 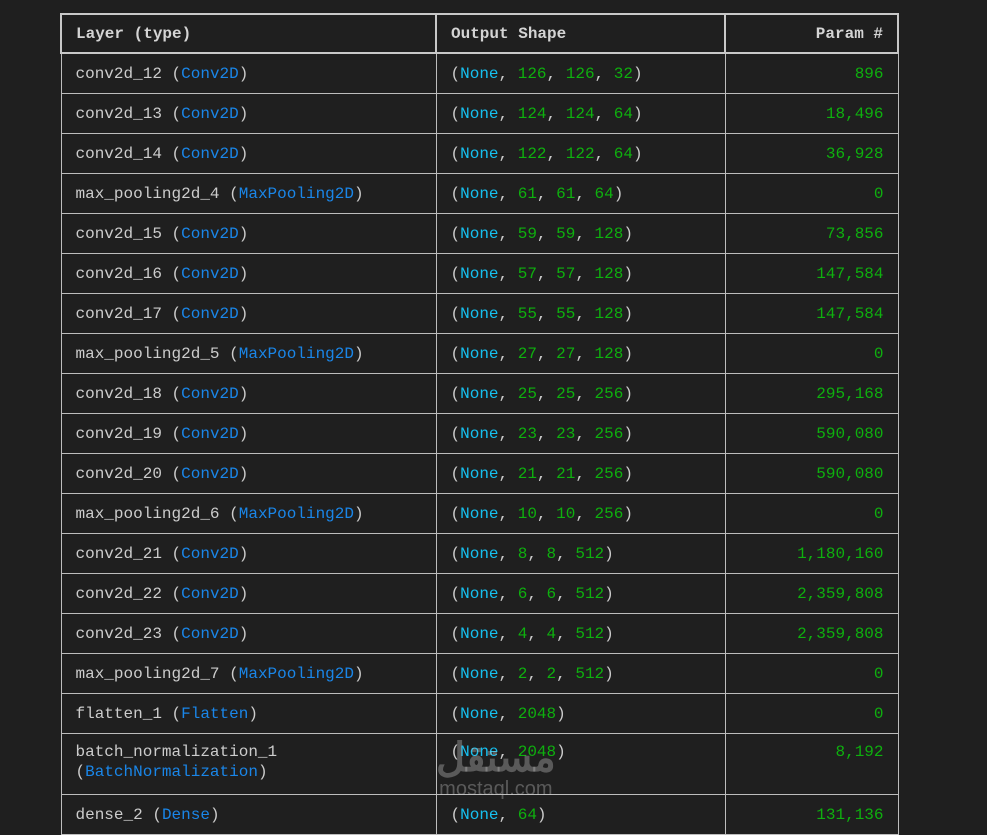 What do you see at coordinates (850, 313) in the screenshot?
I see `param-count: 147,584` at bounding box center [850, 313].